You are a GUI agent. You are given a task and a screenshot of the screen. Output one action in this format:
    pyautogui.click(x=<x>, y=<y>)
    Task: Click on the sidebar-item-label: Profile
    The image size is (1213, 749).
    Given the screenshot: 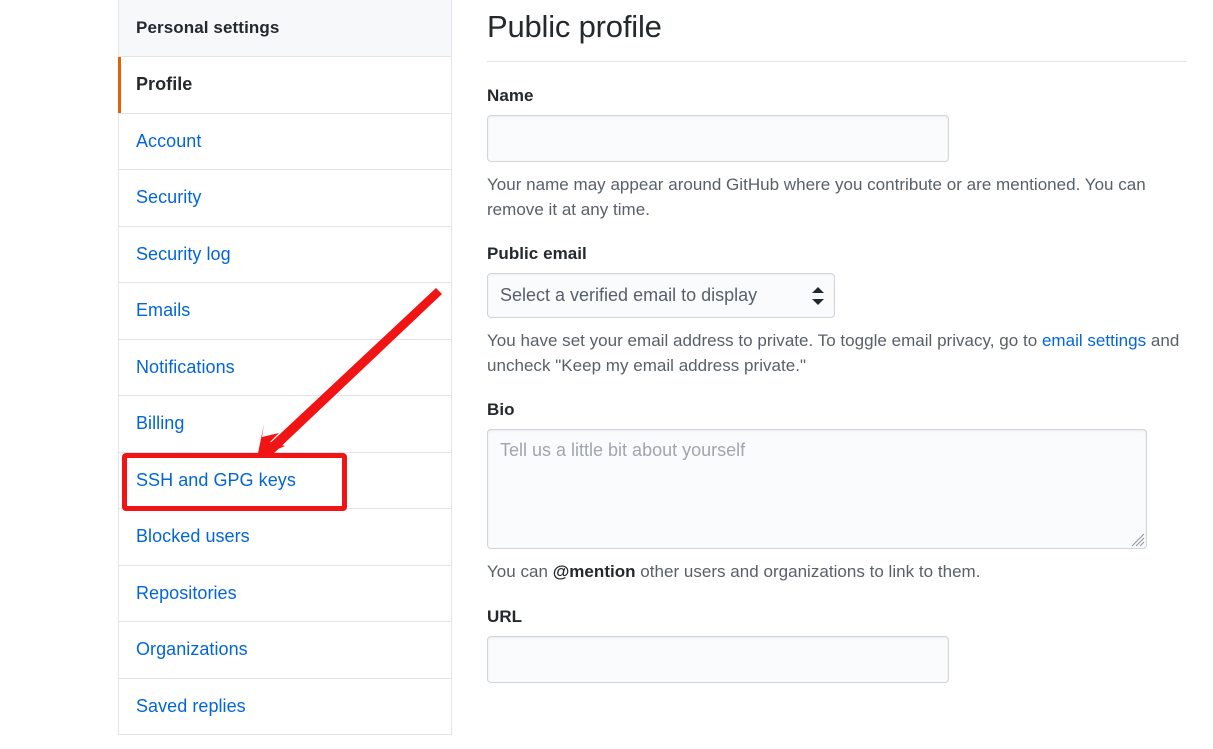 What is the action you would take?
    pyautogui.click(x=164, y=84)
    